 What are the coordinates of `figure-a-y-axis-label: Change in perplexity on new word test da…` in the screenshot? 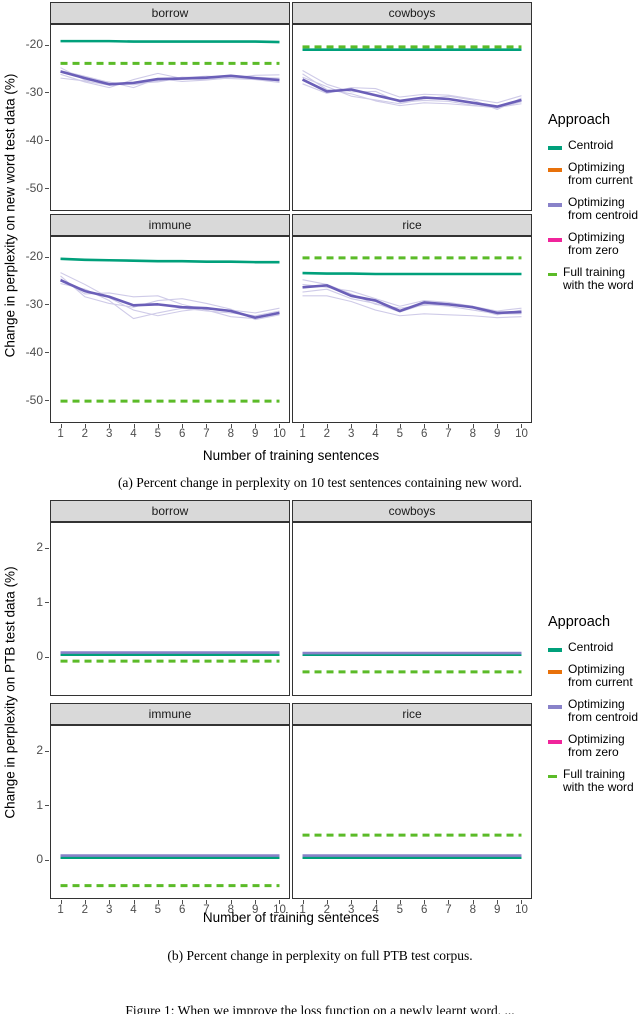 It's located at (10, 215).